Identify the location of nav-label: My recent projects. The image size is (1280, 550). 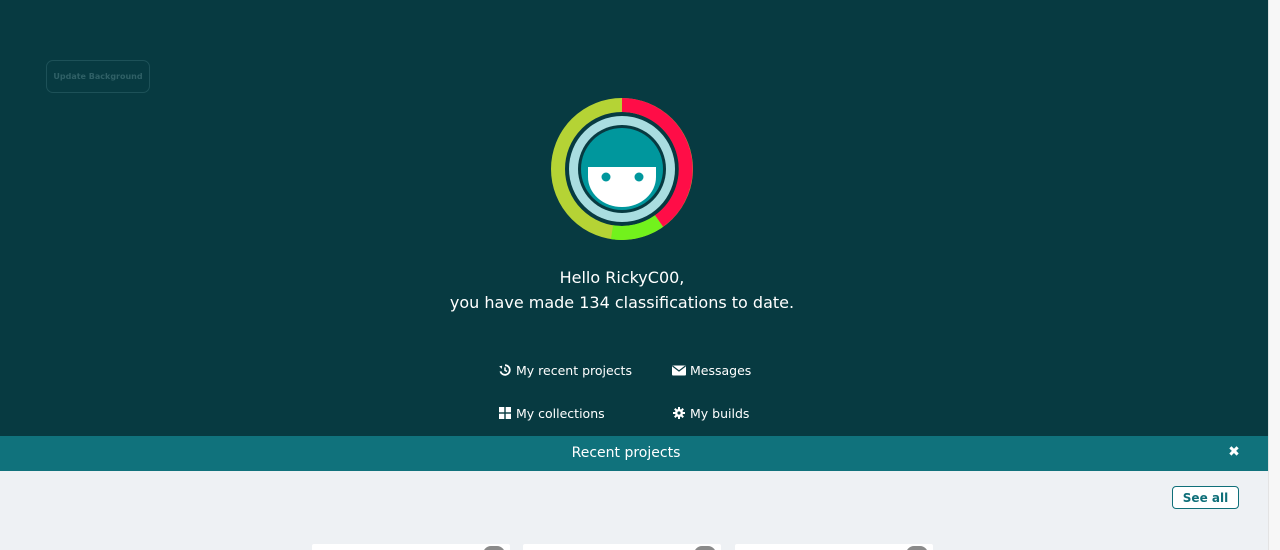
(574, 370).